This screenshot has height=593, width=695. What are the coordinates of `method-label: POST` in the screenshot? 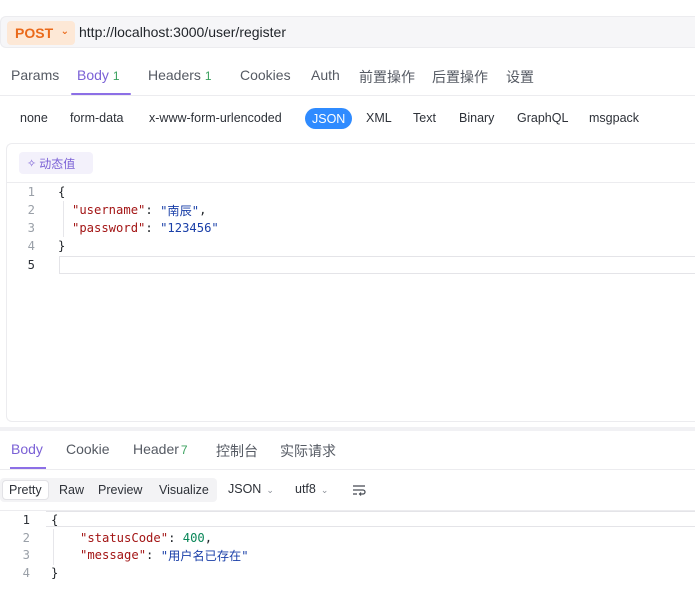 It's located at (34, 33).